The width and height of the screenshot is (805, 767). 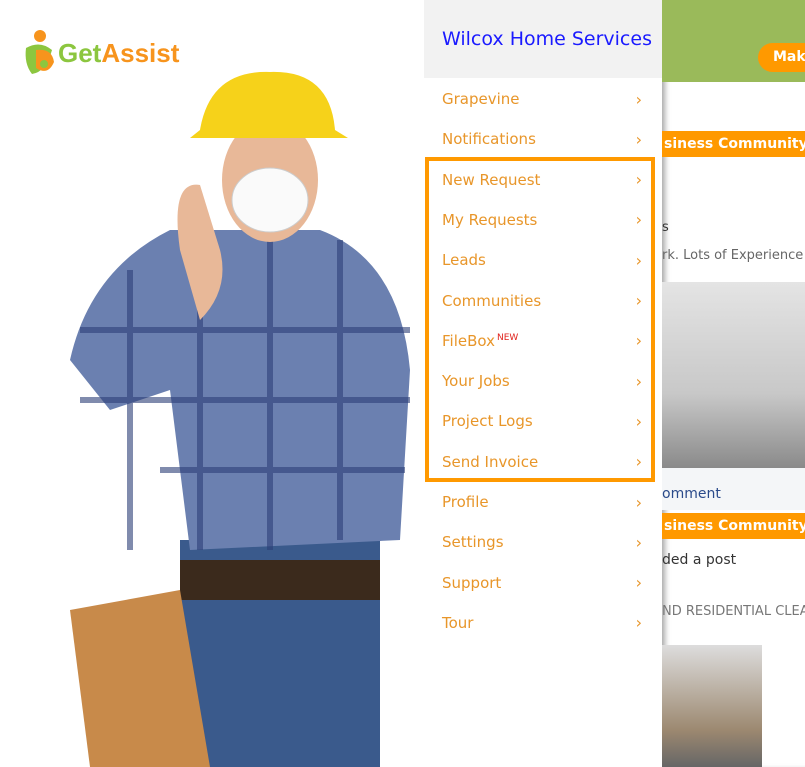 What do you see at coordinates (733, 611) in the screenshot?
I see `post-text: ND RESIDENTIAL CLEA` at bounding box center [733, 611].